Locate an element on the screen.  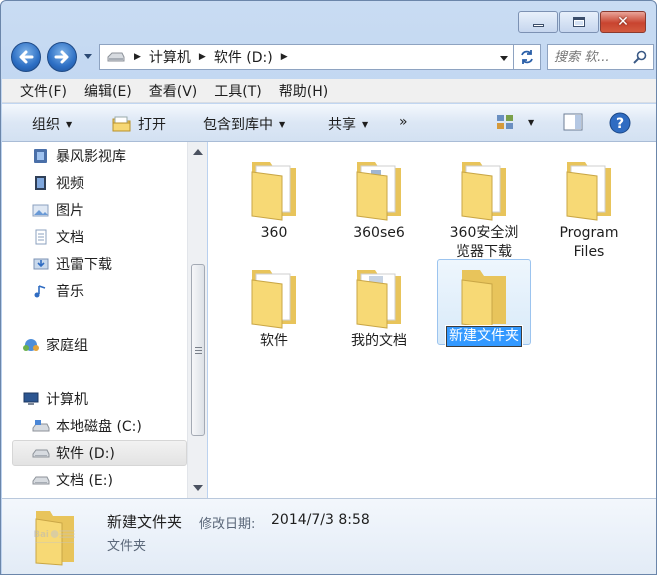
folder-name: 软件 is located at coordinates (274, 341).